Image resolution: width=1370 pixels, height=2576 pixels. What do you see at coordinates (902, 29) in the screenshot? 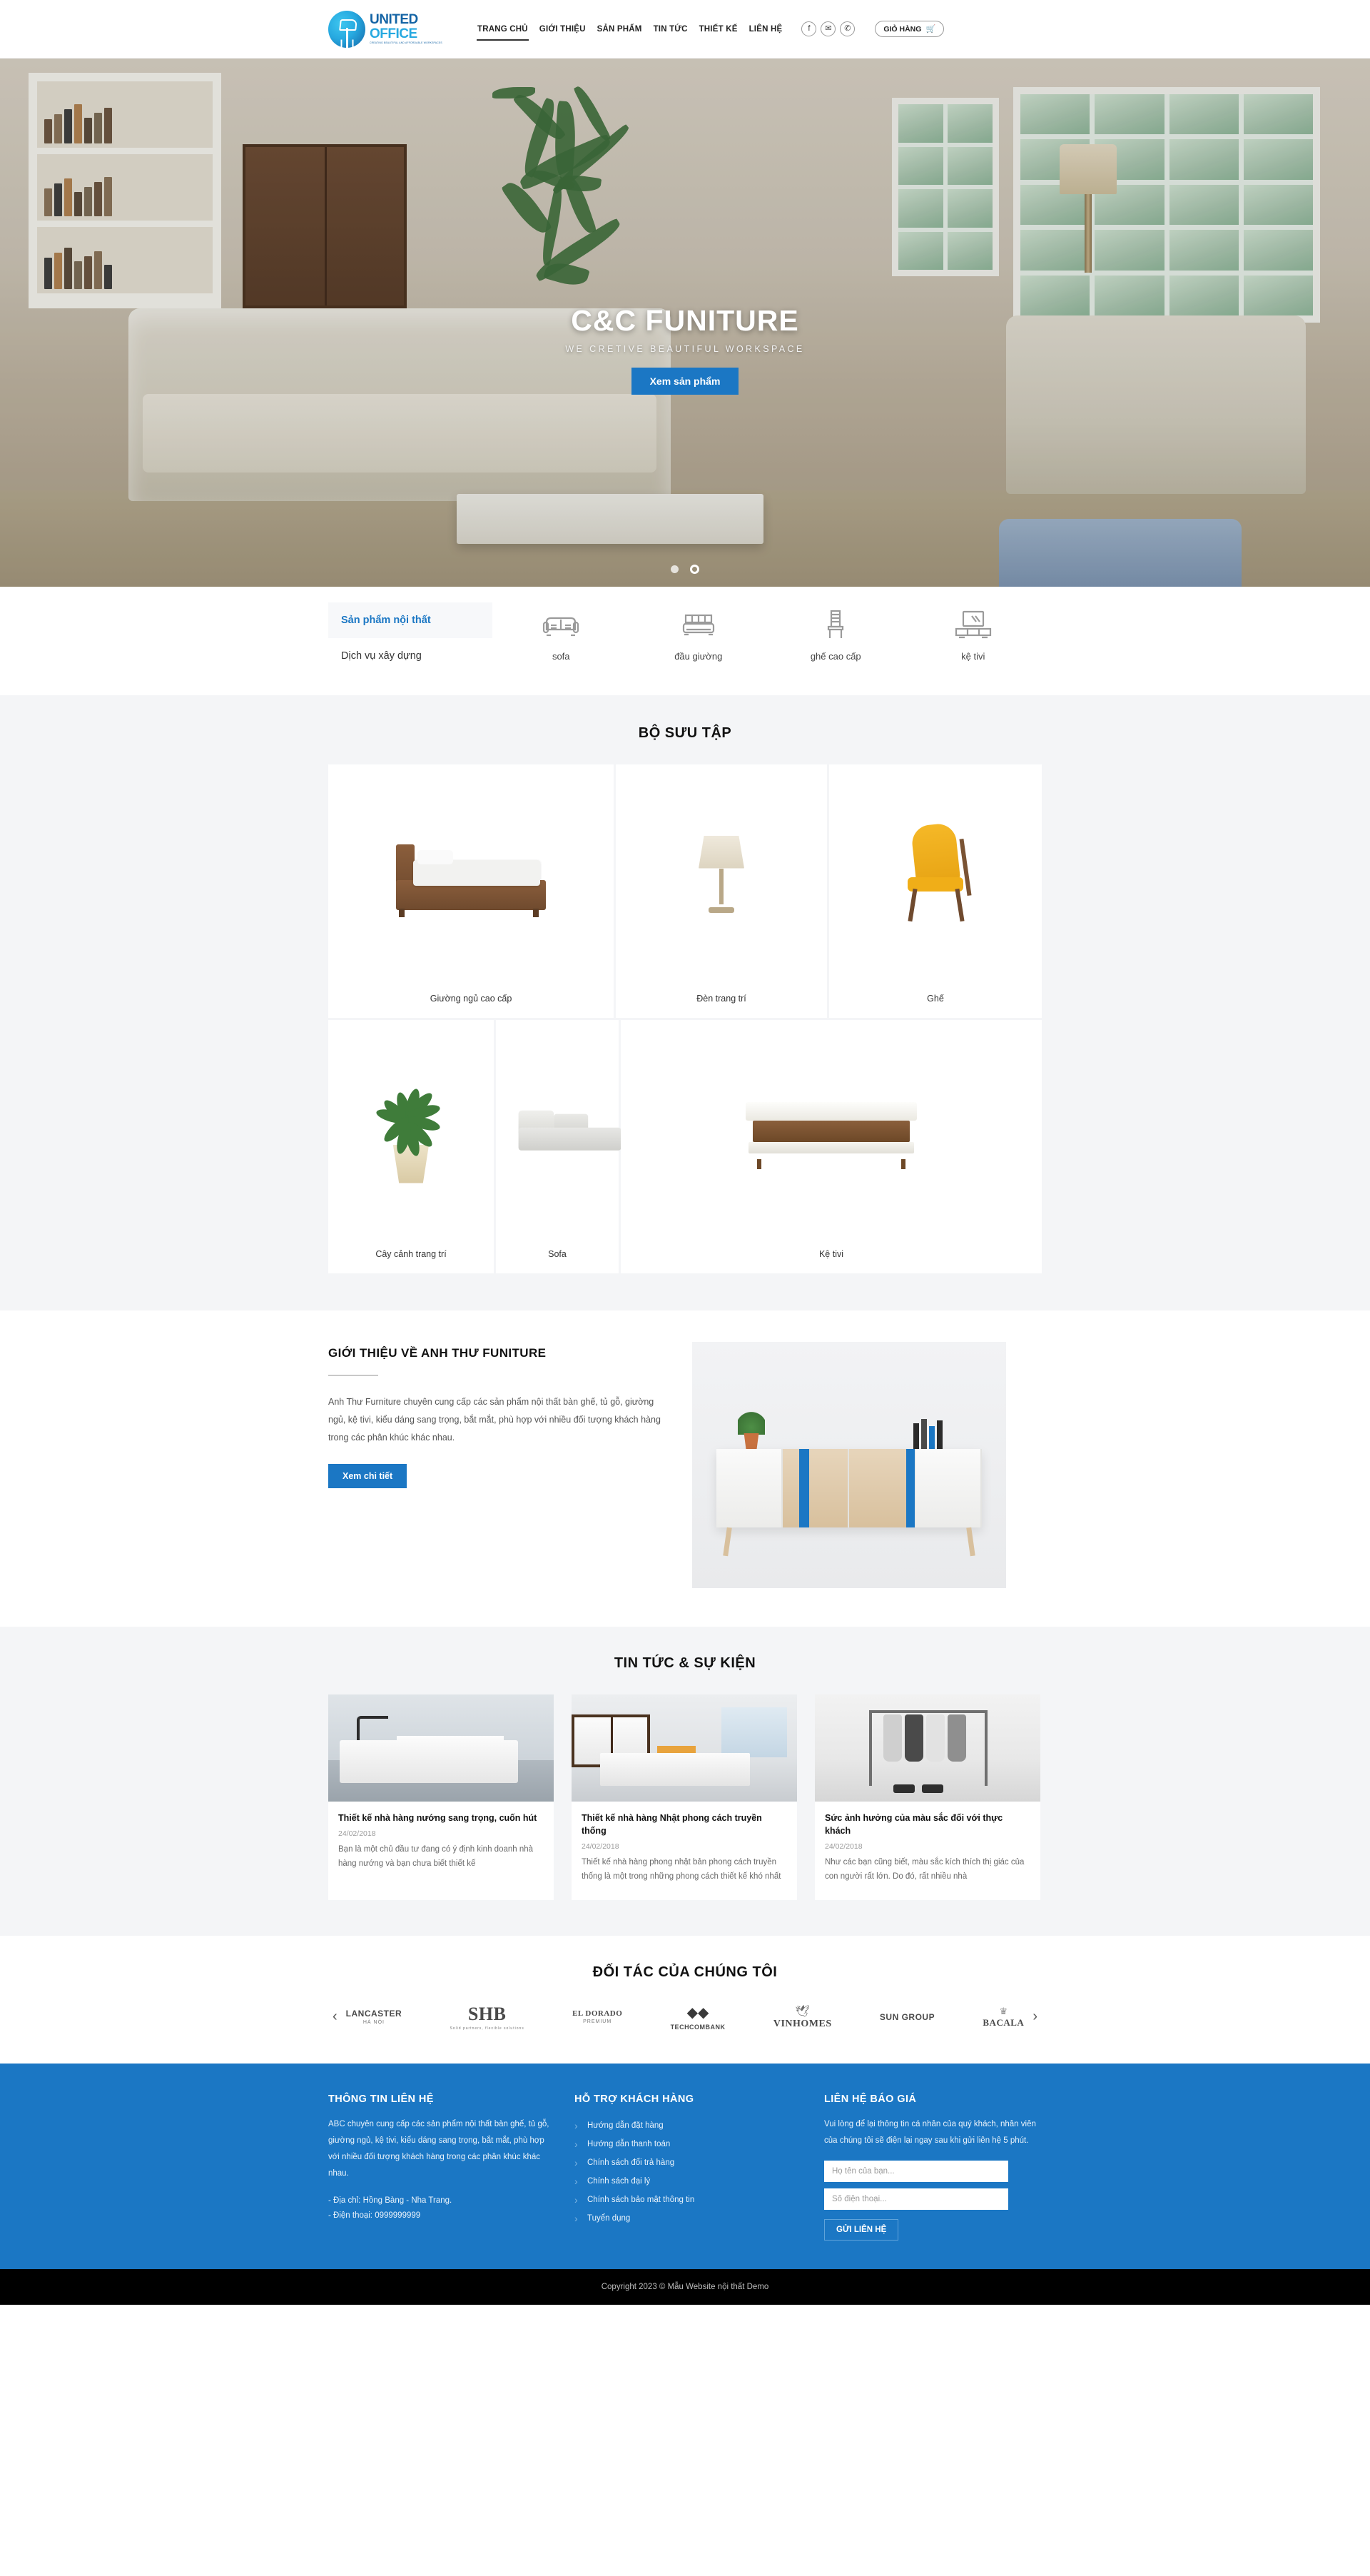
I see `cart-label: GIỎ HÀNG` at bounding box center [902, 29].